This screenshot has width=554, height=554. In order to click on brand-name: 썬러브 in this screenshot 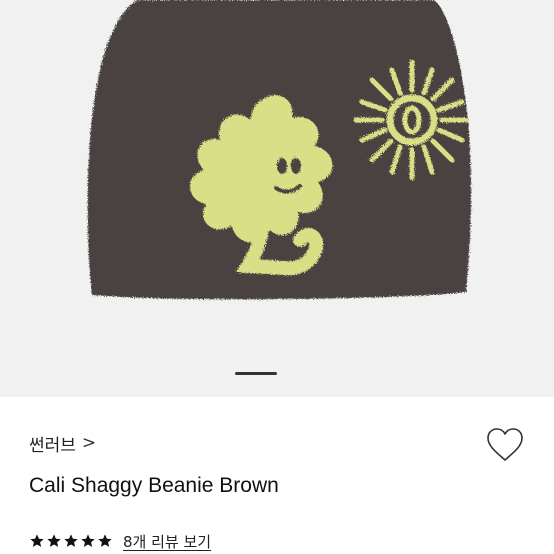, I will do `click(52, 445)`.